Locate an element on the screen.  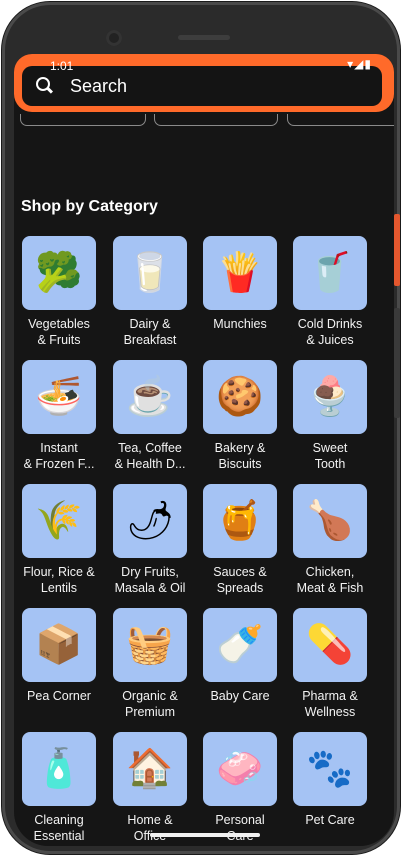
section-title: Shop by Category is located at coordinates (89, 206).